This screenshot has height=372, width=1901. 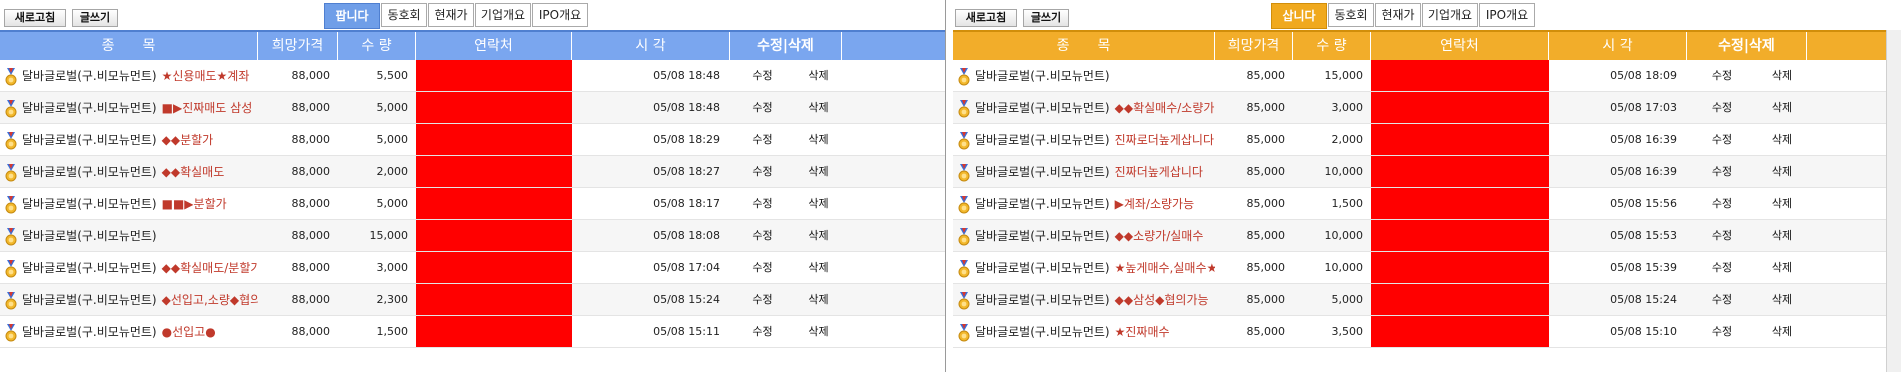 I want to click on item-cell: 달바글로벌(구.비모뉴먼트) 진짜더높게삽니다, so click(x=1084, y=171).